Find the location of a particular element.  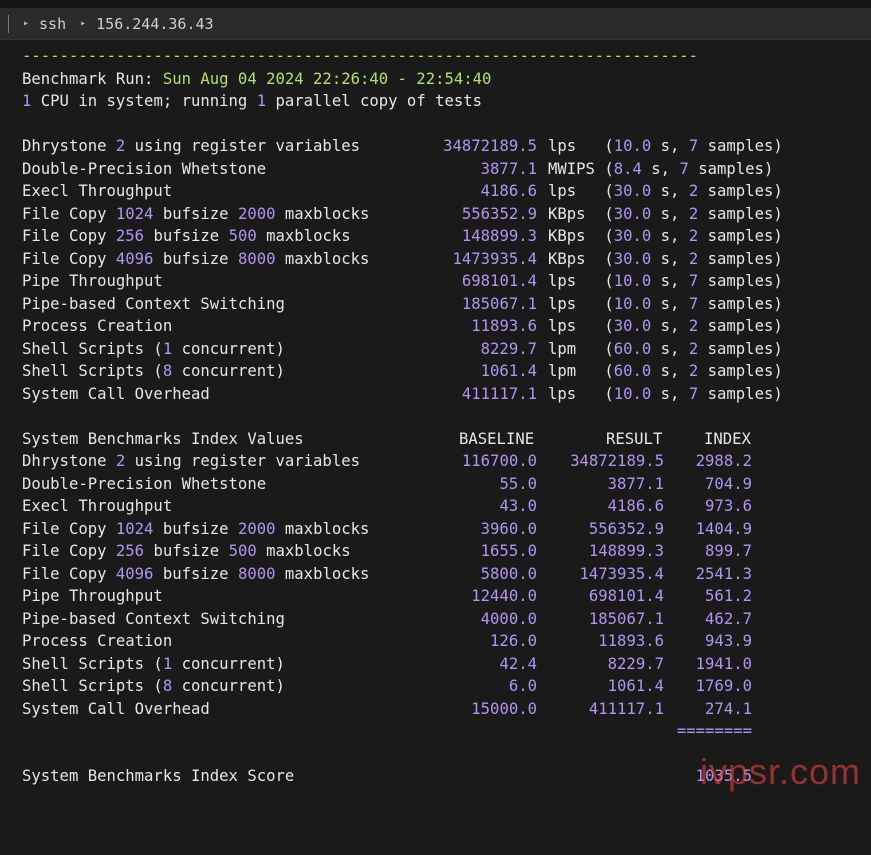

test-name-text: using register variables is located at coordinates (242, 461).